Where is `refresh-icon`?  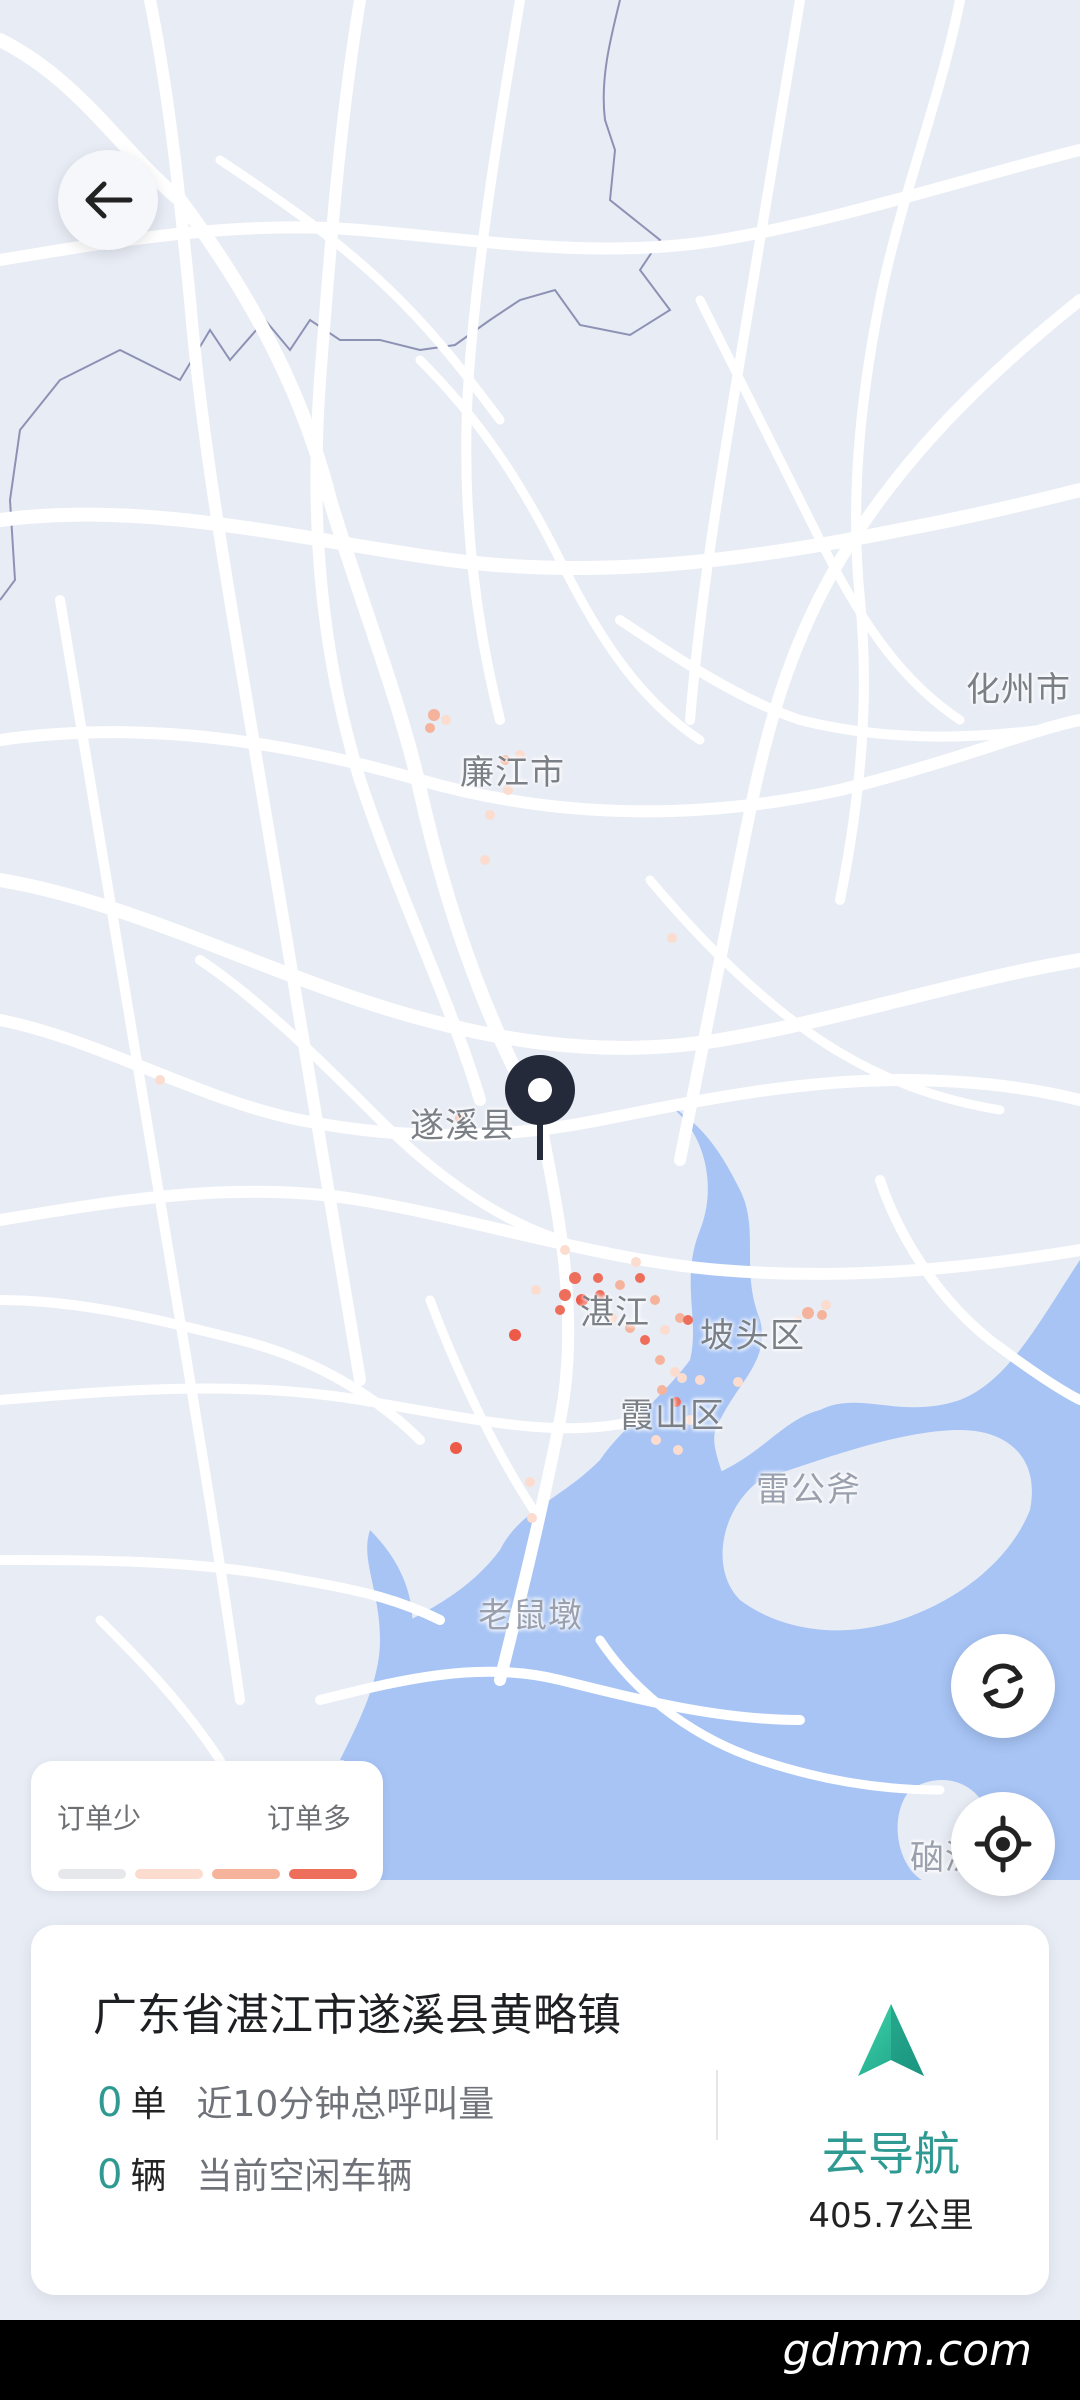
refresh-icon is located at coordinates (1003, 1686).